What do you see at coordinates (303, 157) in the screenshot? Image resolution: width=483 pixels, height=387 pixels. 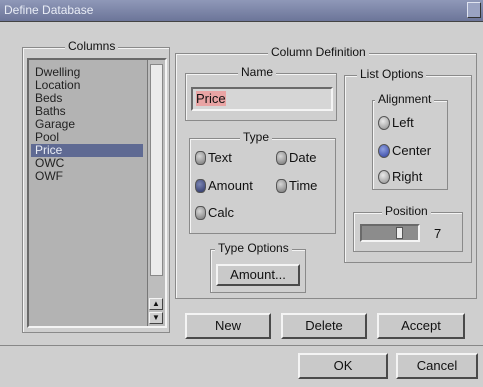 I see `type-option-date-label: Date` at bounding box center [303, 157].